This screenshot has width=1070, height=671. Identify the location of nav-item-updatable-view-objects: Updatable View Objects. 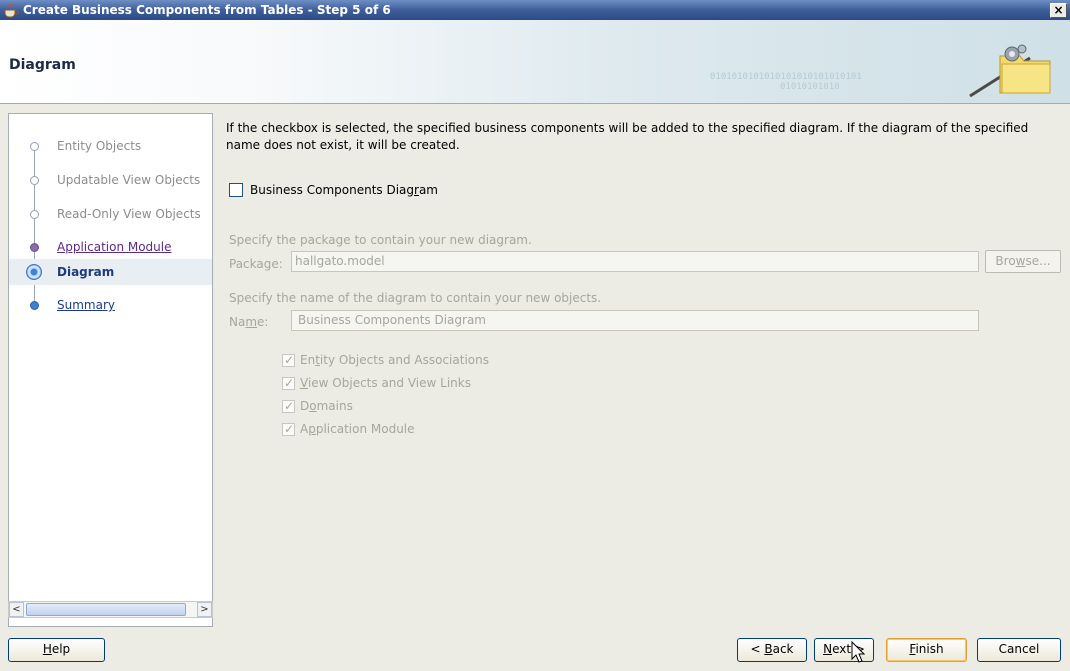
(110, 180).